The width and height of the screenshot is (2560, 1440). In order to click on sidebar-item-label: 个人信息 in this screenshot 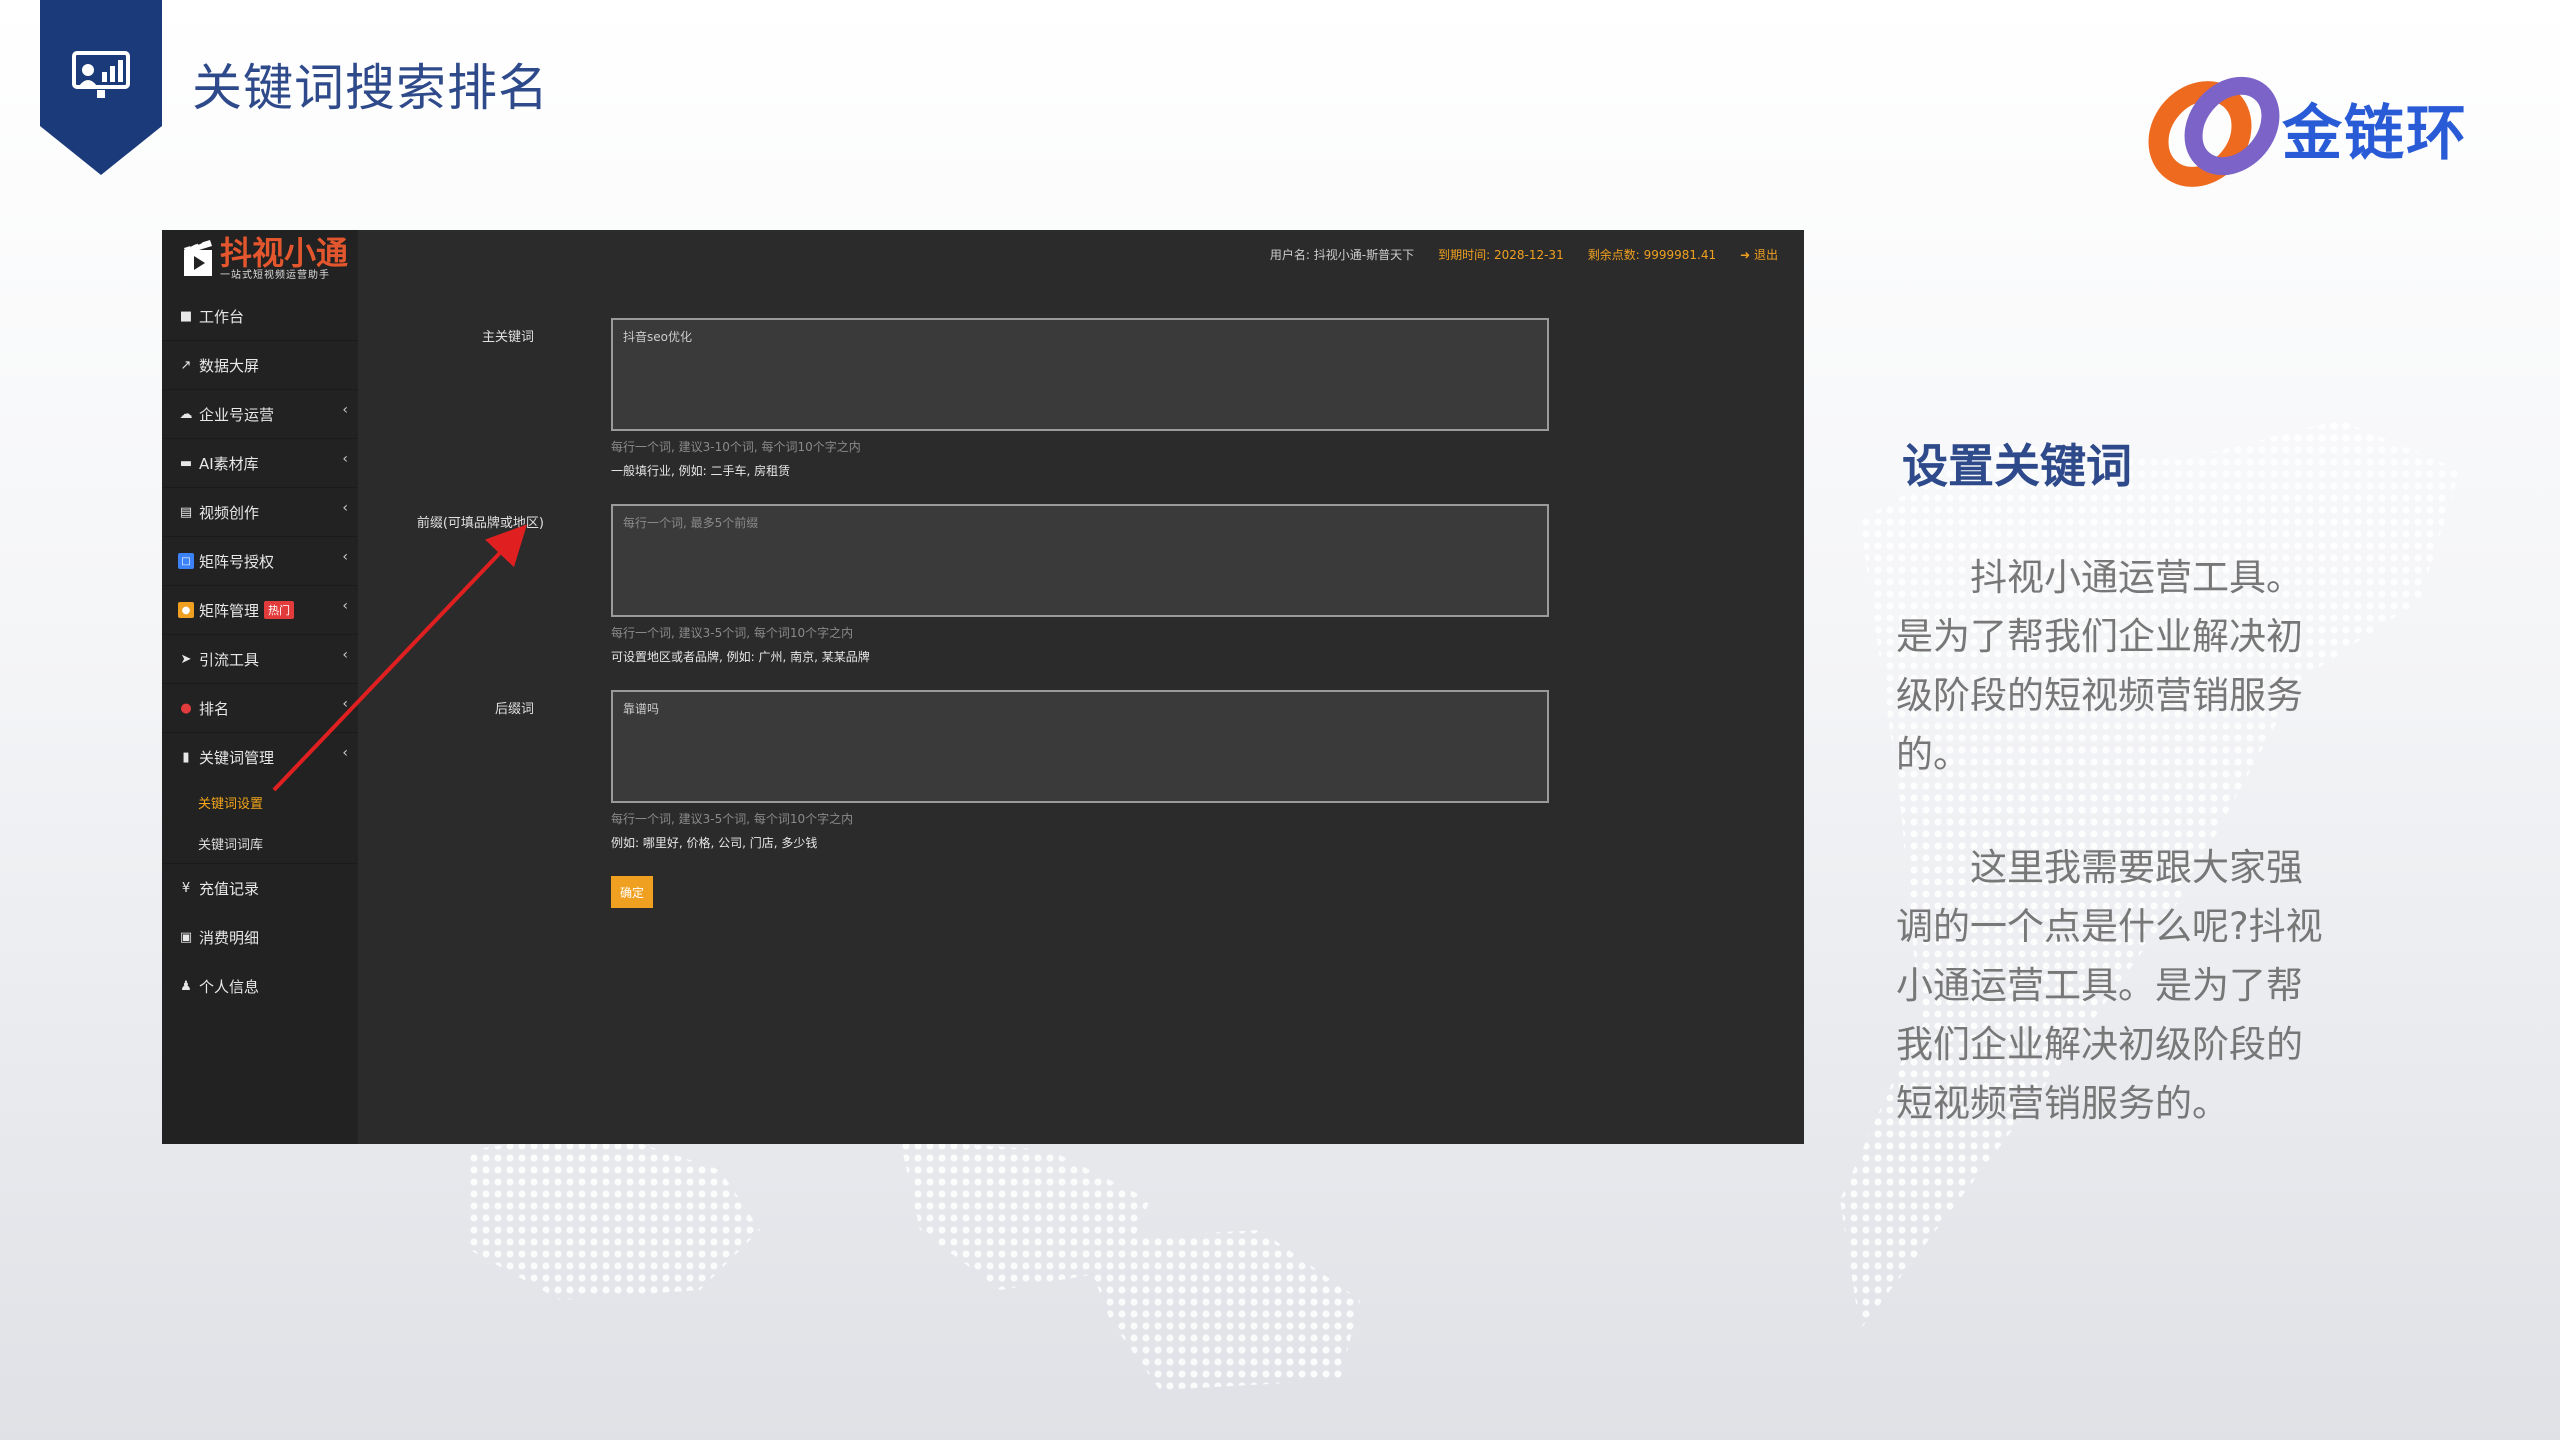, I will do `click(229, 987)`.